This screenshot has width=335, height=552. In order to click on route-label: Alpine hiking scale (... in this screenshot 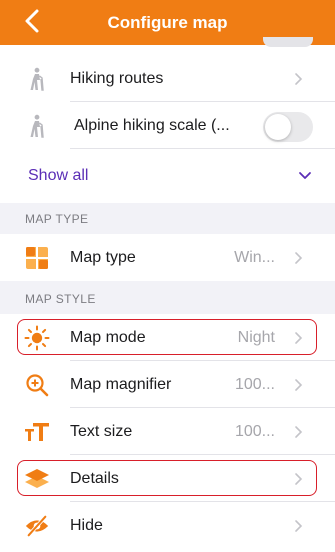, I will do `click(152, 125)`.